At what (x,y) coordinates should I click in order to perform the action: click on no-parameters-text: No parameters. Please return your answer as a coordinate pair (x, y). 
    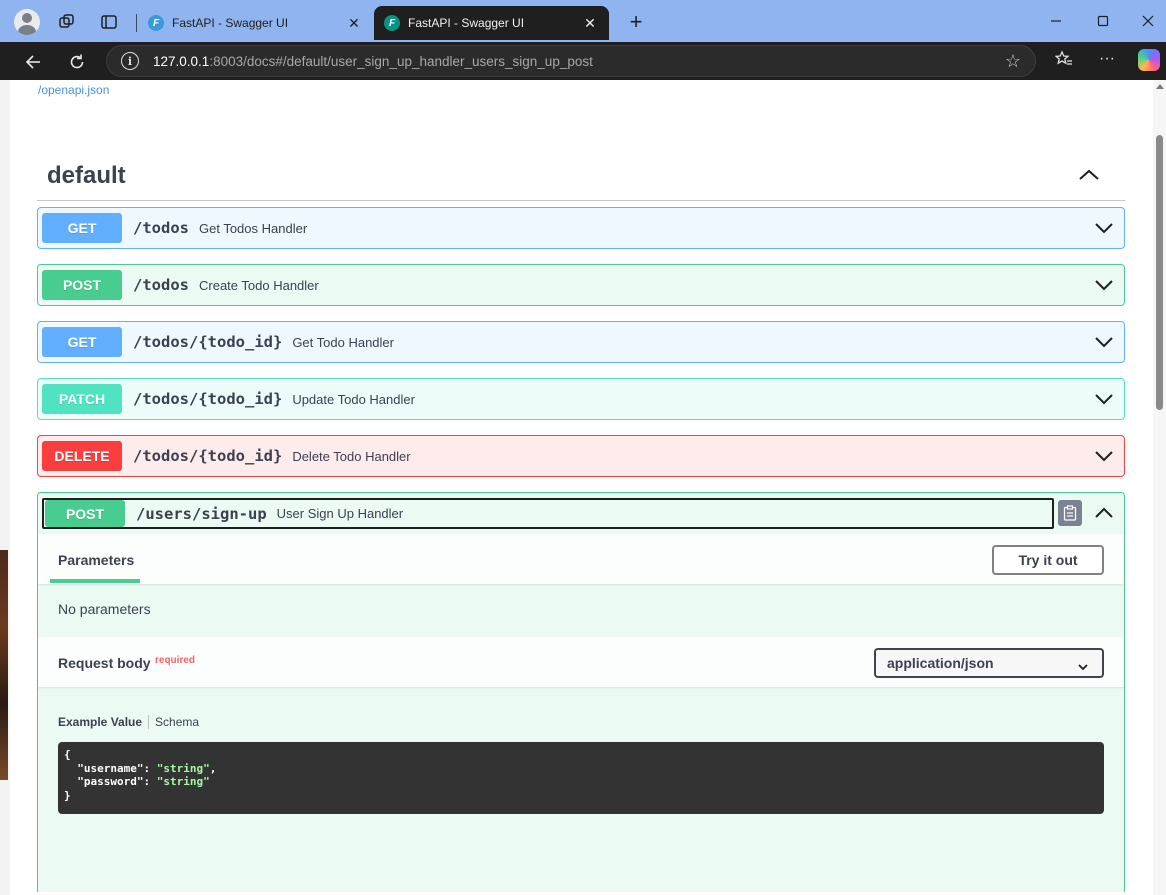
    Looking at the image, I should click on (104, 609).